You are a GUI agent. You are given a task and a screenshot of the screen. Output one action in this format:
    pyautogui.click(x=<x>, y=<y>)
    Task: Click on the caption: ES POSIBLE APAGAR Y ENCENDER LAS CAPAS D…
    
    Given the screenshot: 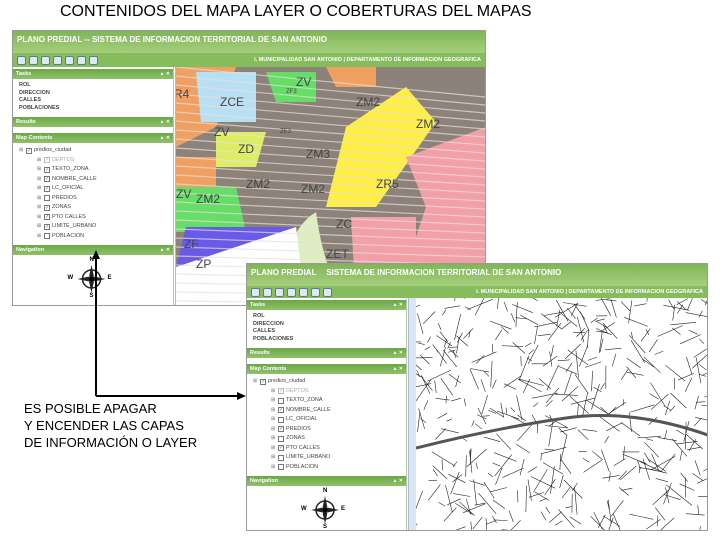 What is the action you would take?
    pyautogui.click(x=110, y=425)
    